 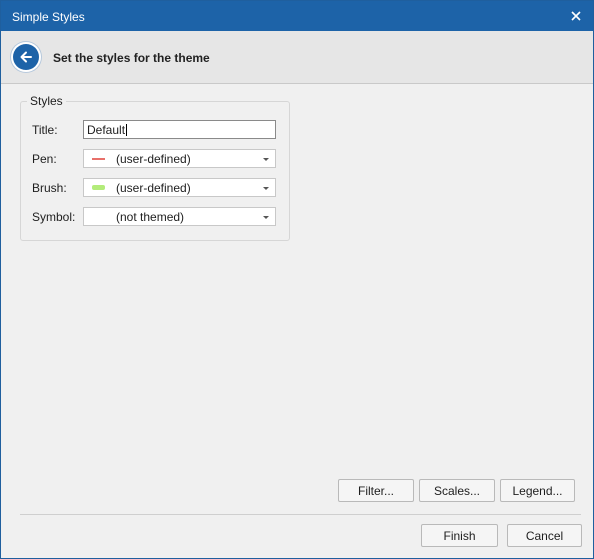 I want to click on brush-color-swatch, so click(x=98, y=187).